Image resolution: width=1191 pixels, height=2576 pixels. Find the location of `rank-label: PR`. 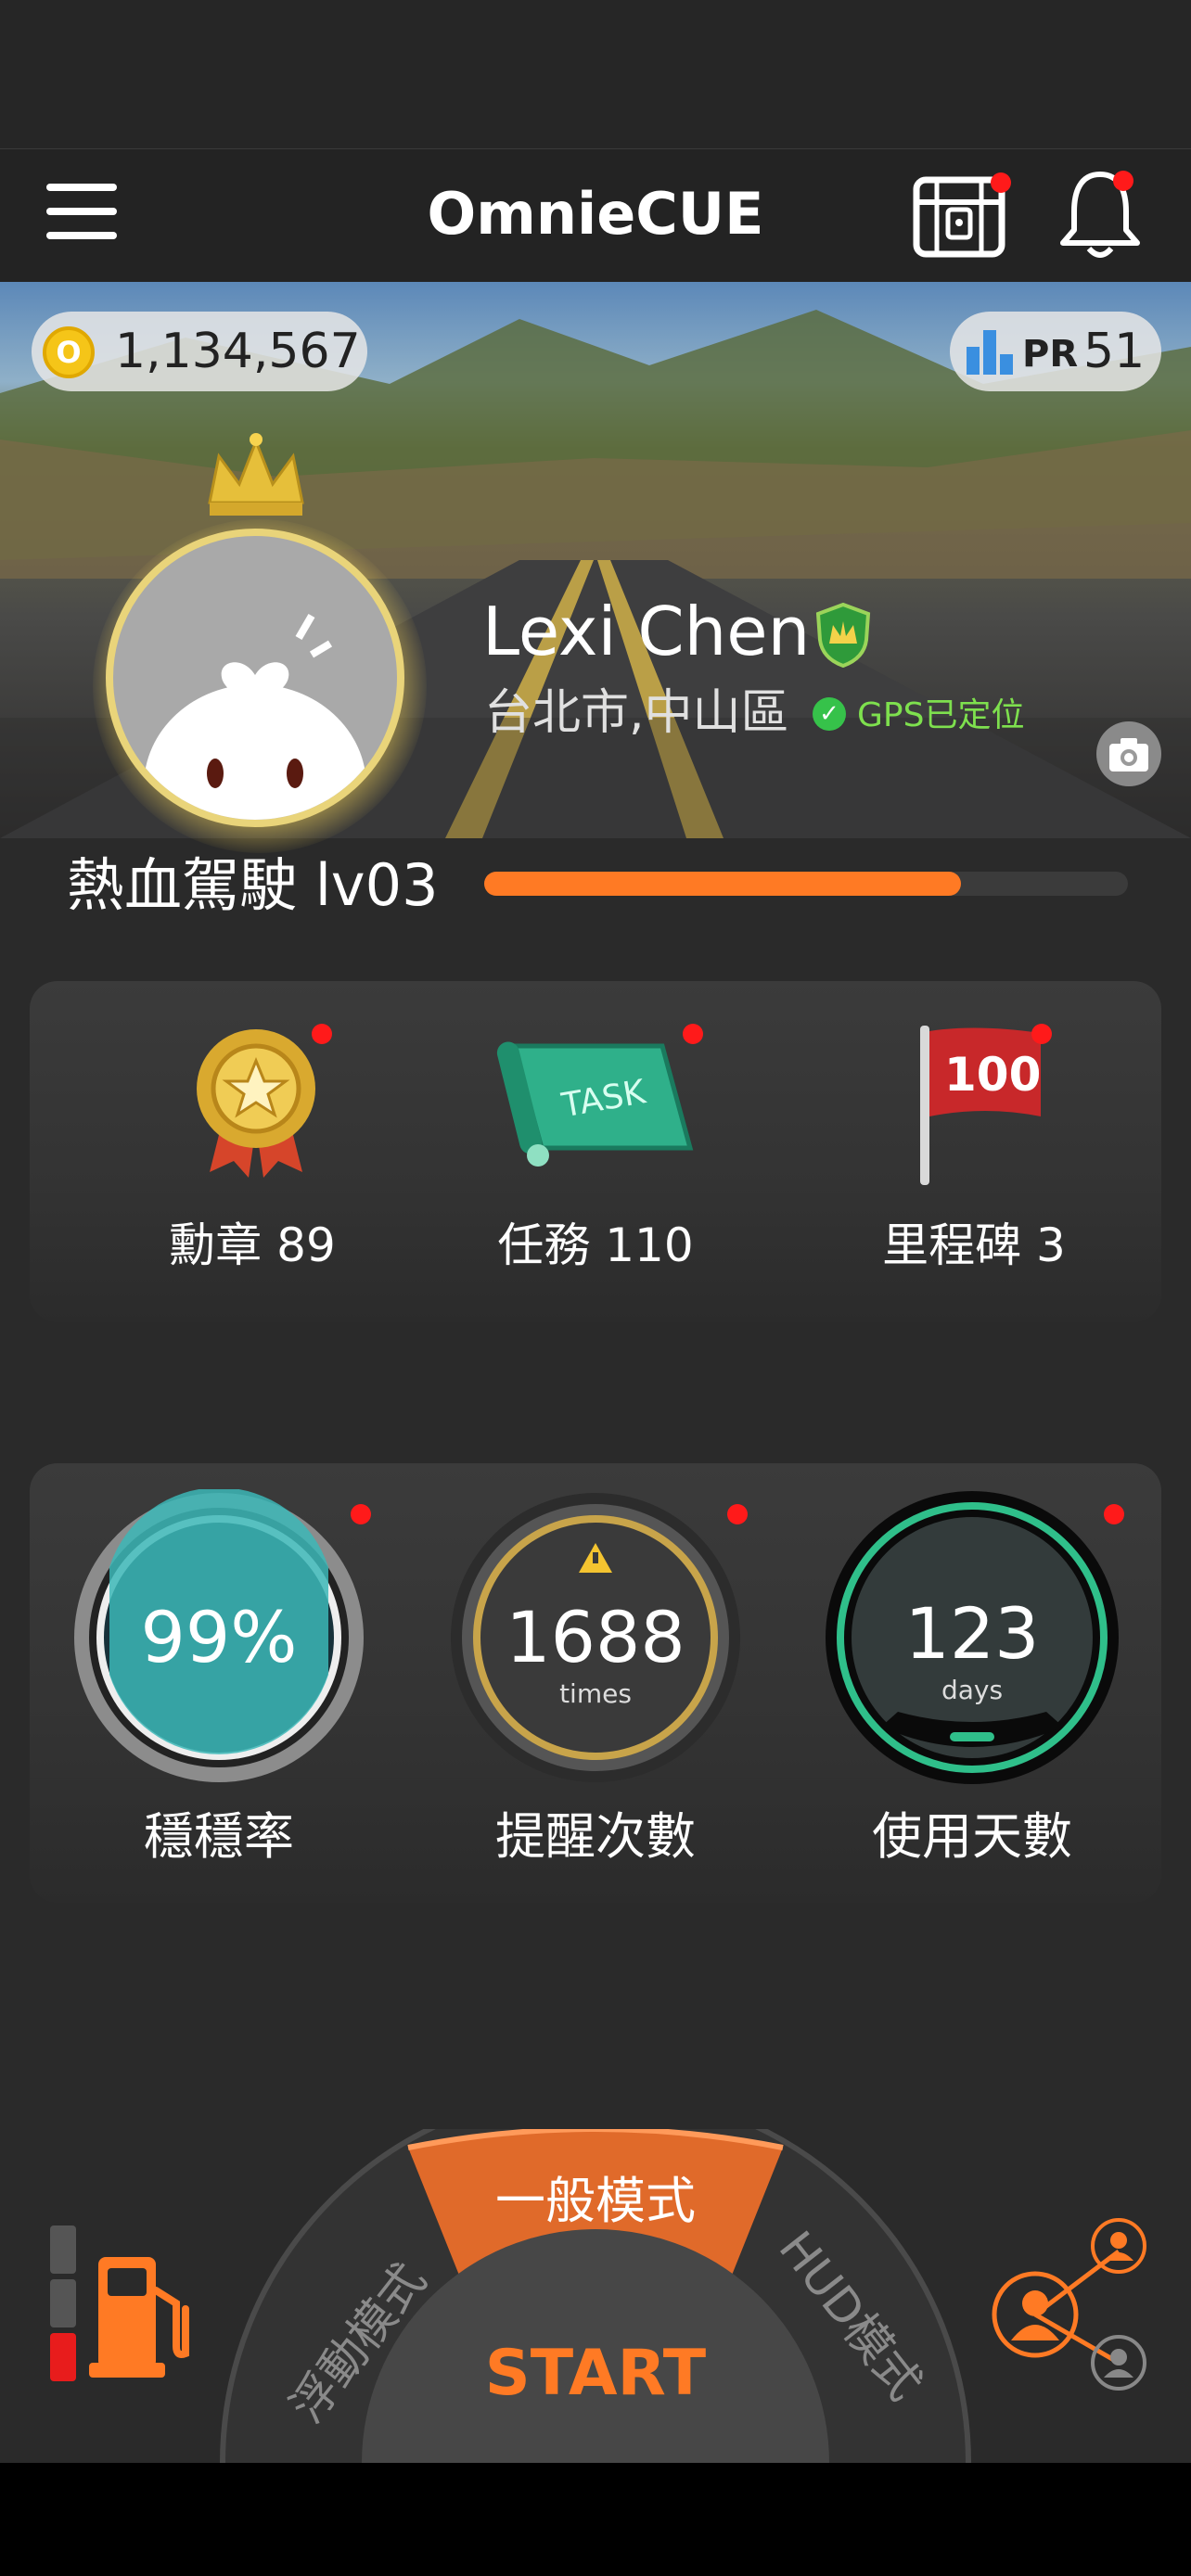

rank-label: PR is located at coordinates (1050, 354).